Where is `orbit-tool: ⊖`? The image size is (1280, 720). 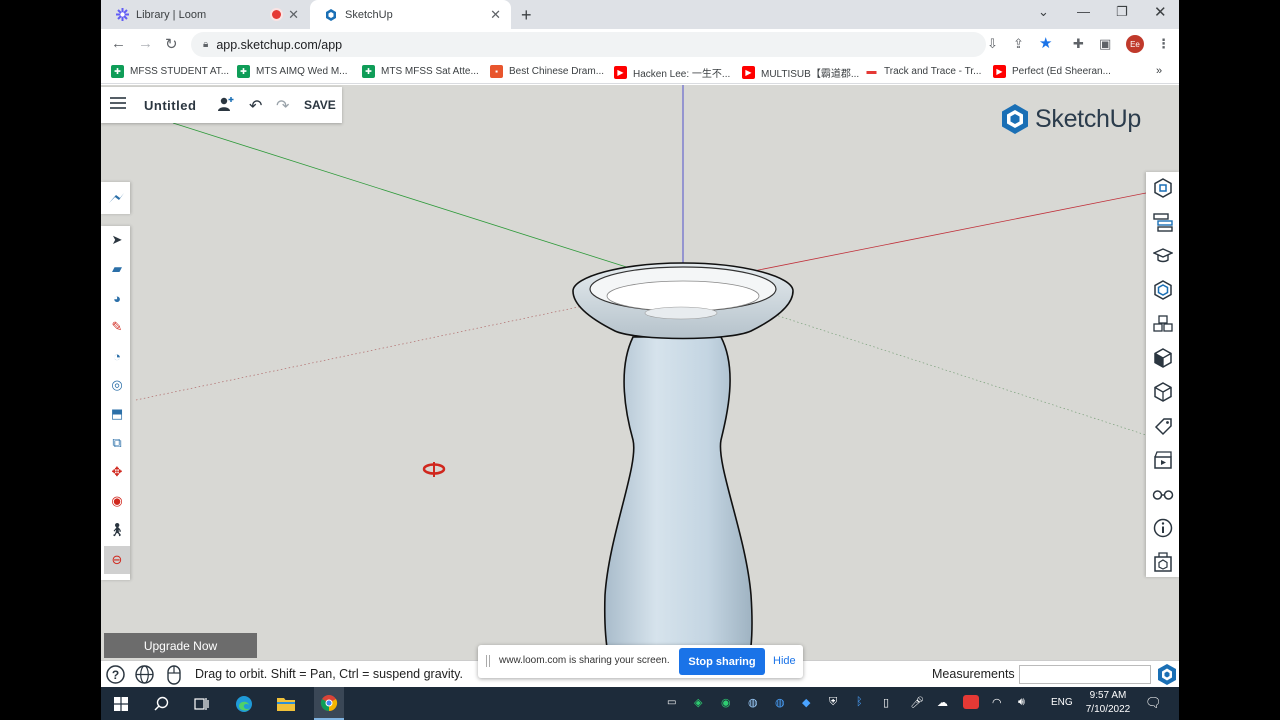 orbit-tool: ⊖ is located at coordinates (117, 560).